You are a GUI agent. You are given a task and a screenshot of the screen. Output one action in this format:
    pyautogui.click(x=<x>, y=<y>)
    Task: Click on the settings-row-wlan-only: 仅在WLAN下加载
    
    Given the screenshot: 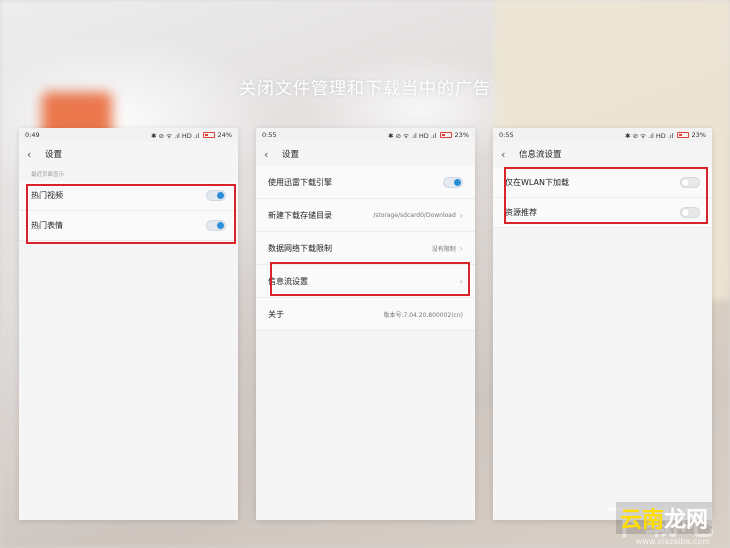 What is the action you would take?
    pyautogui.click(x=602, y=183)
    